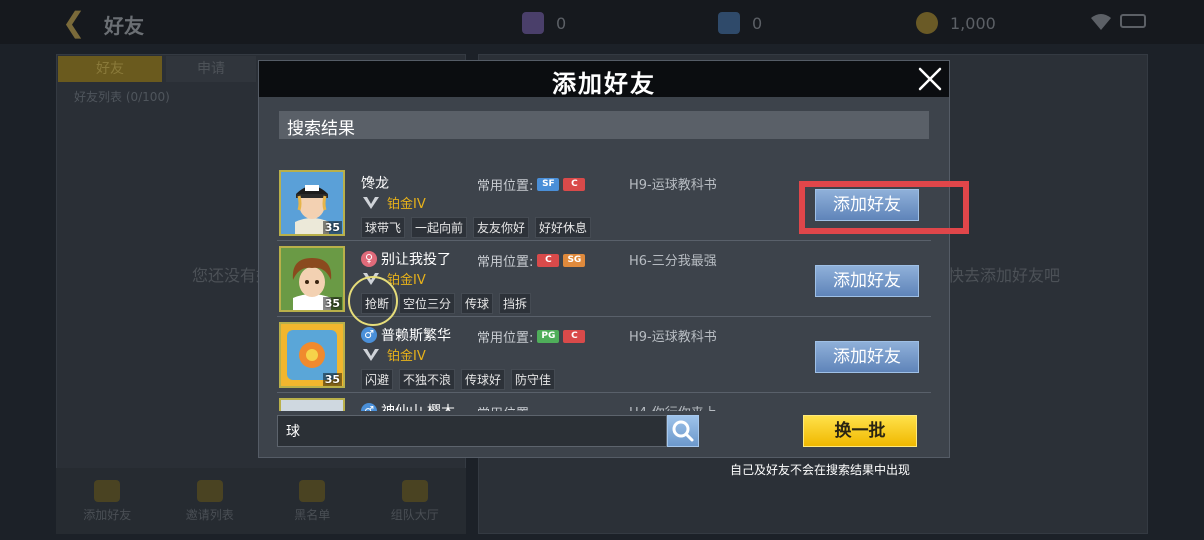 The image size is (1204, 540). Describe the element at coordinates (927, 23) in the screenshot. I see `coin-icon` at that location.